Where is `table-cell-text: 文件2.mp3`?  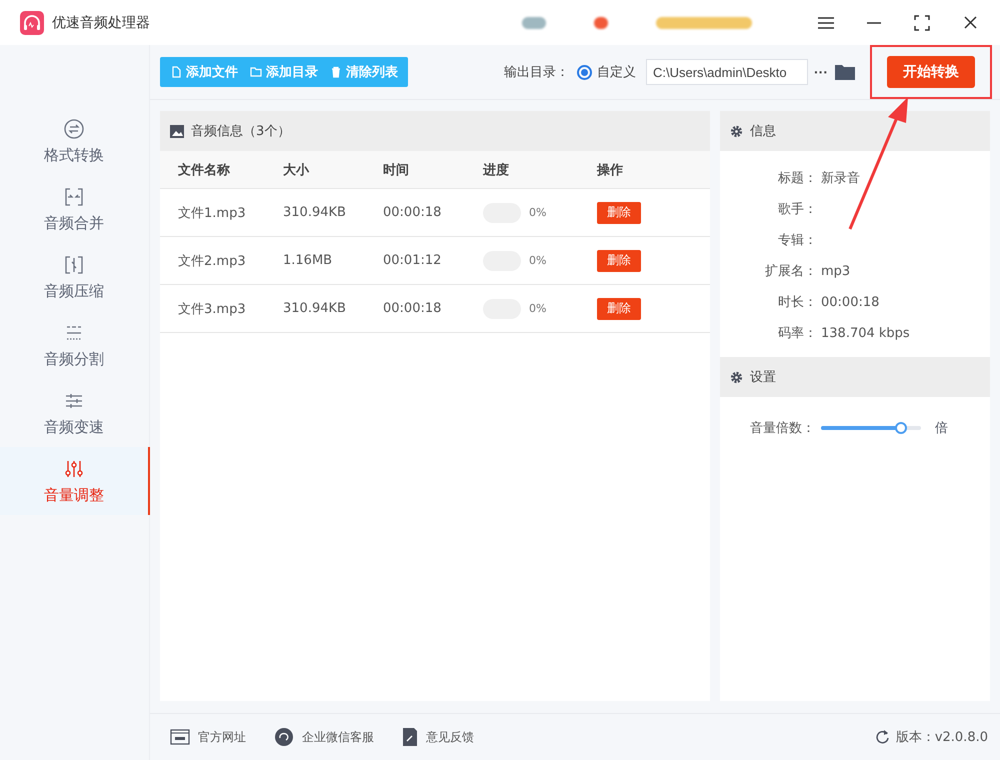
table-cell-text: 文件2.mp3 is located at coordinates (212, 261).